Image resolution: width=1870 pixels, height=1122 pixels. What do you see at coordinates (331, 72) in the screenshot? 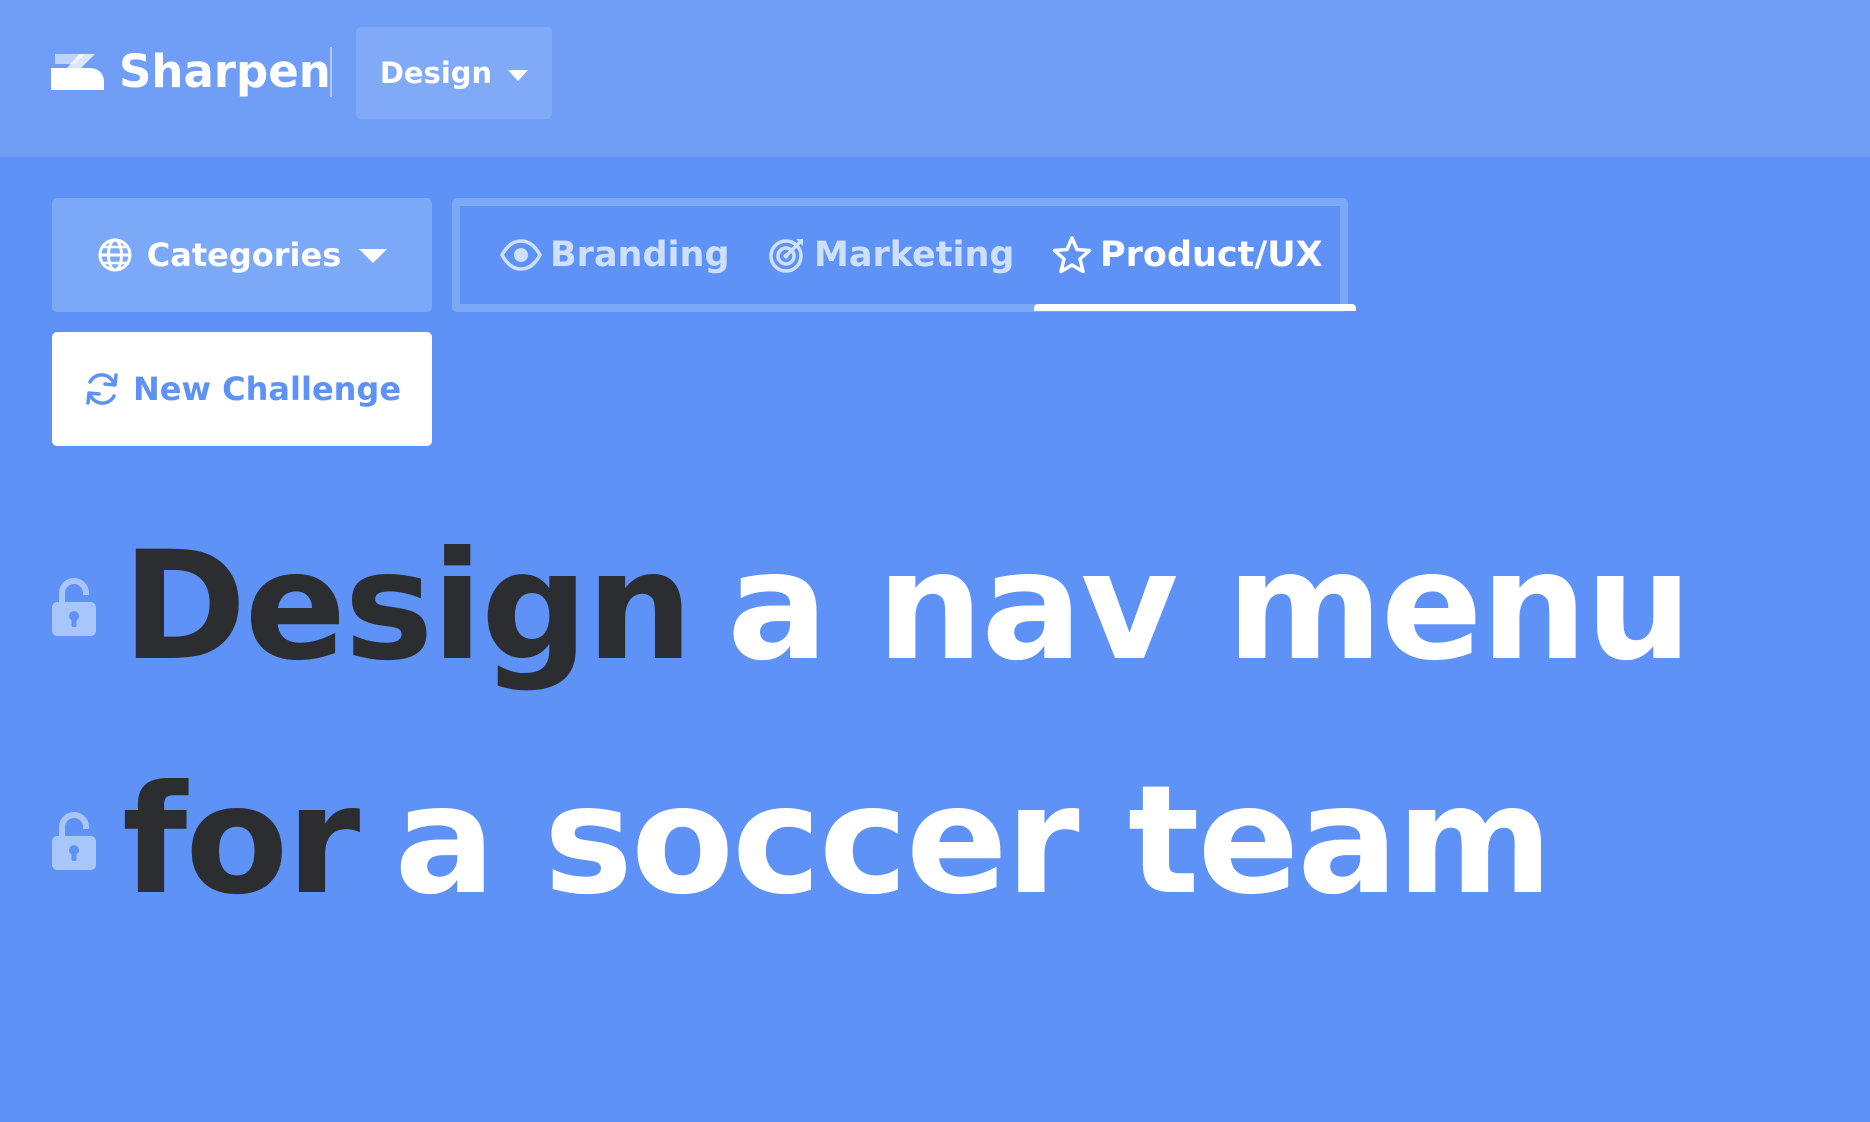
I see `header-divider` at bounding box center [331, 72].